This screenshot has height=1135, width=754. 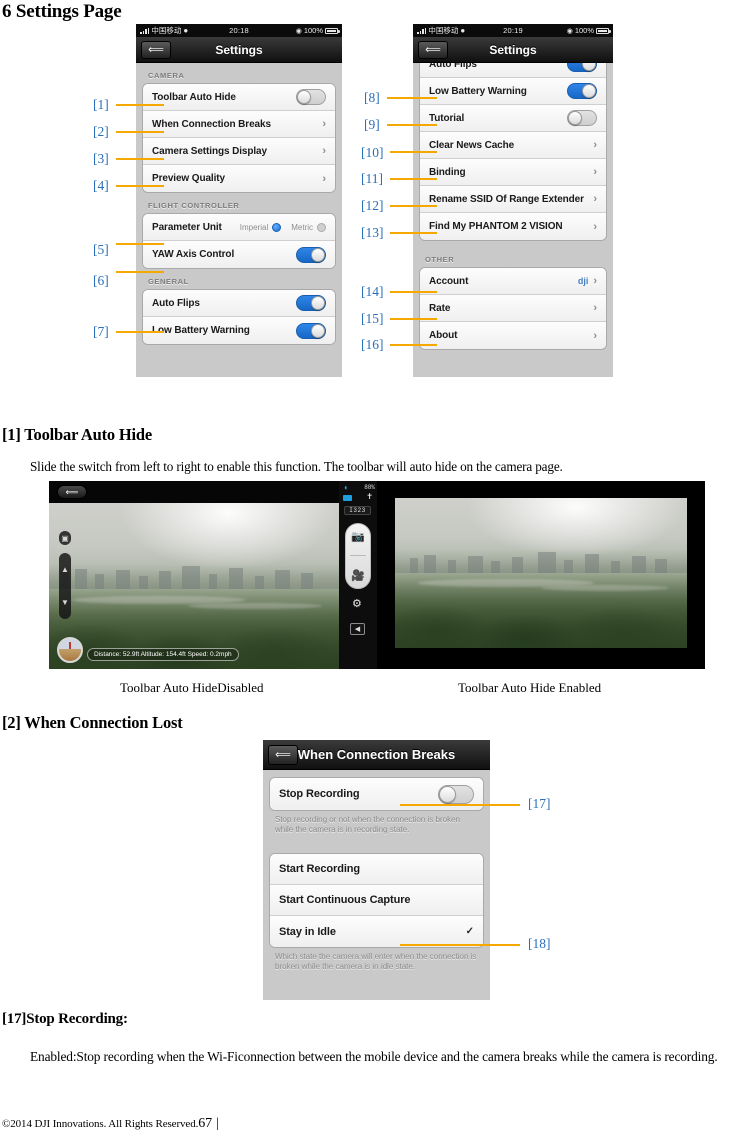 What do you see at coordinates (513, 172) in the screenshot?
I see `row-binding: Binding ›` at bounding box center [513, 172].